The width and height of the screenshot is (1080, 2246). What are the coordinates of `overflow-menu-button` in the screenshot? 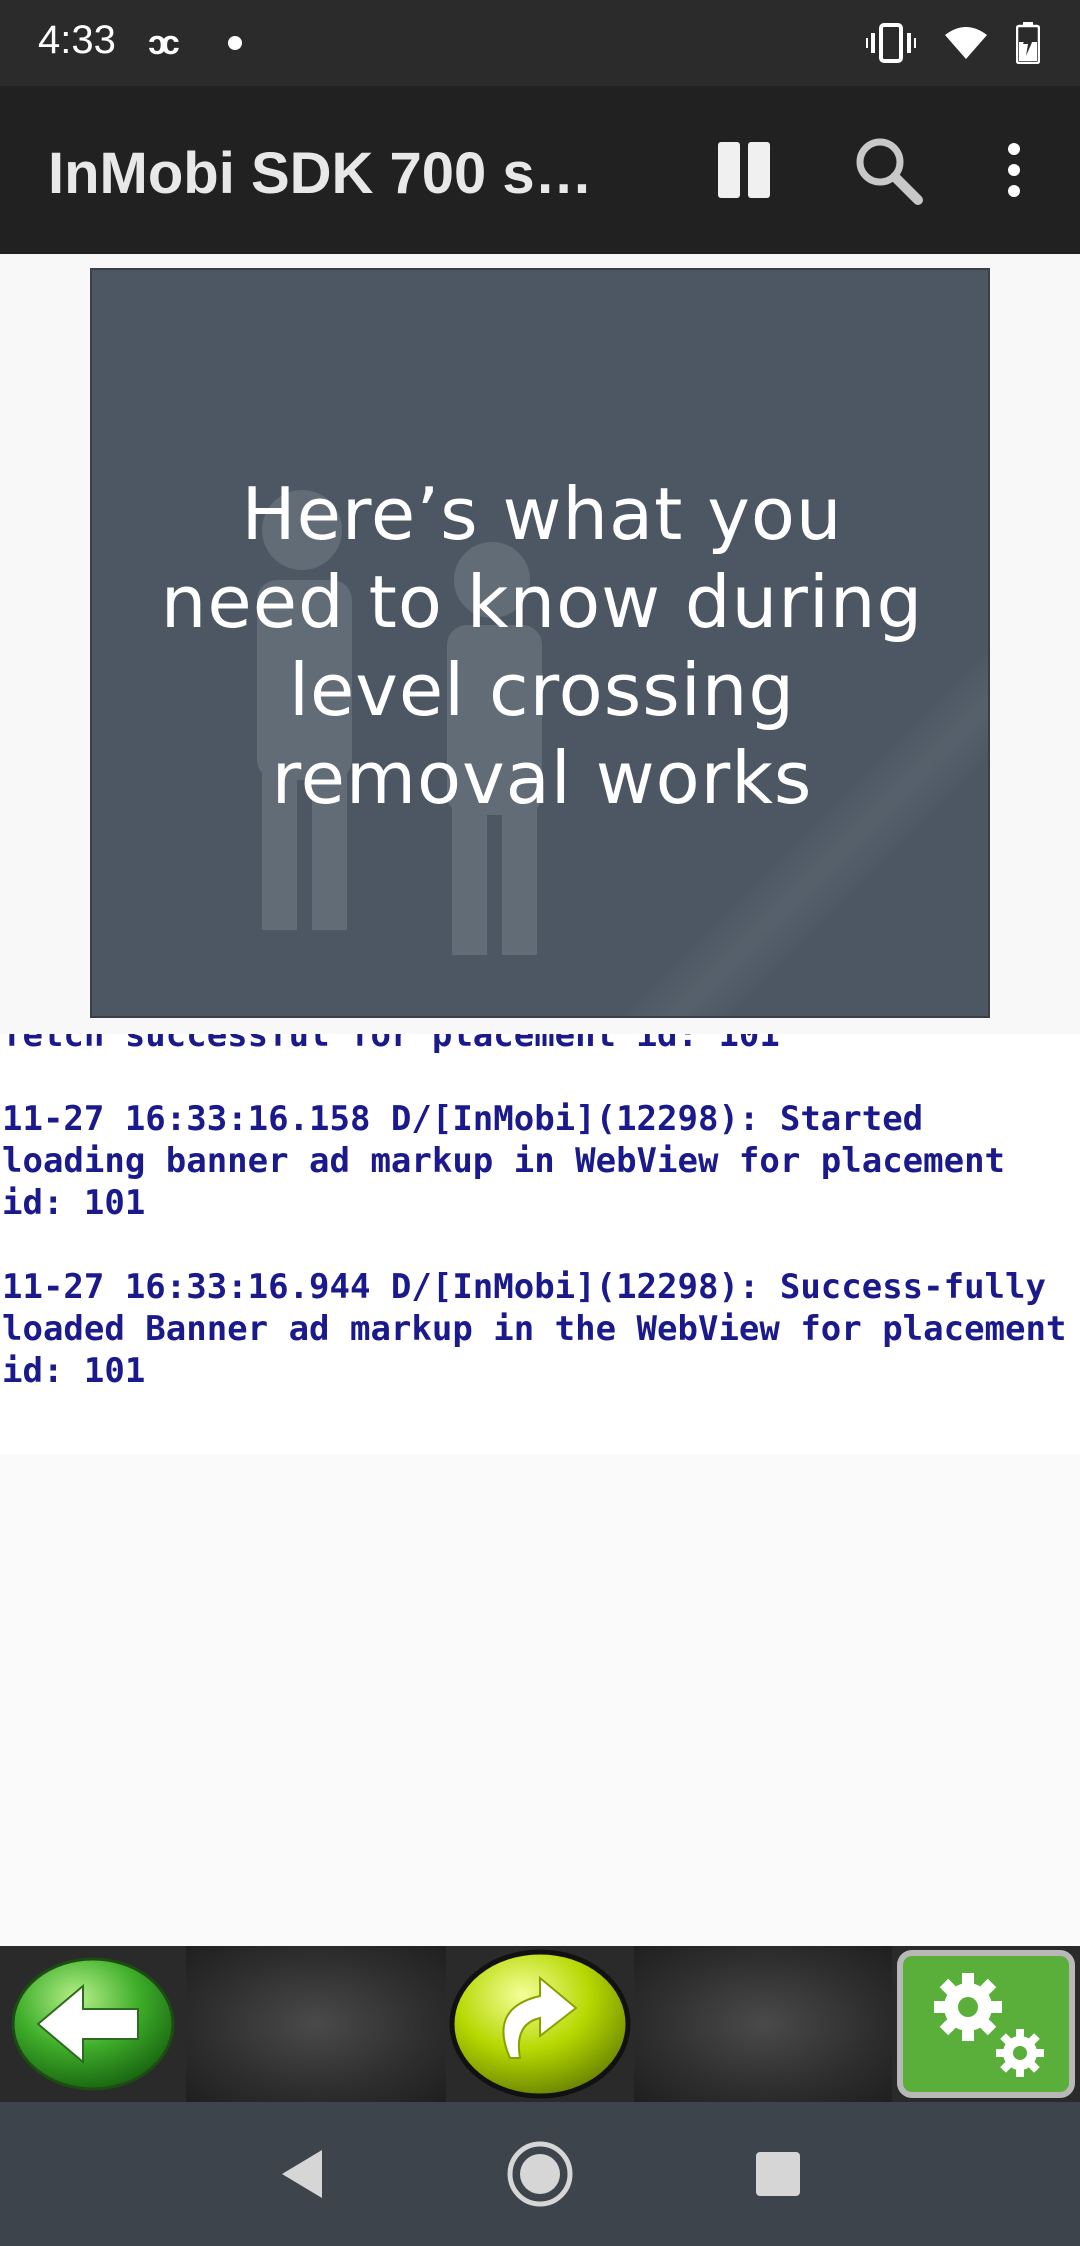 It's located at (1014, 170).